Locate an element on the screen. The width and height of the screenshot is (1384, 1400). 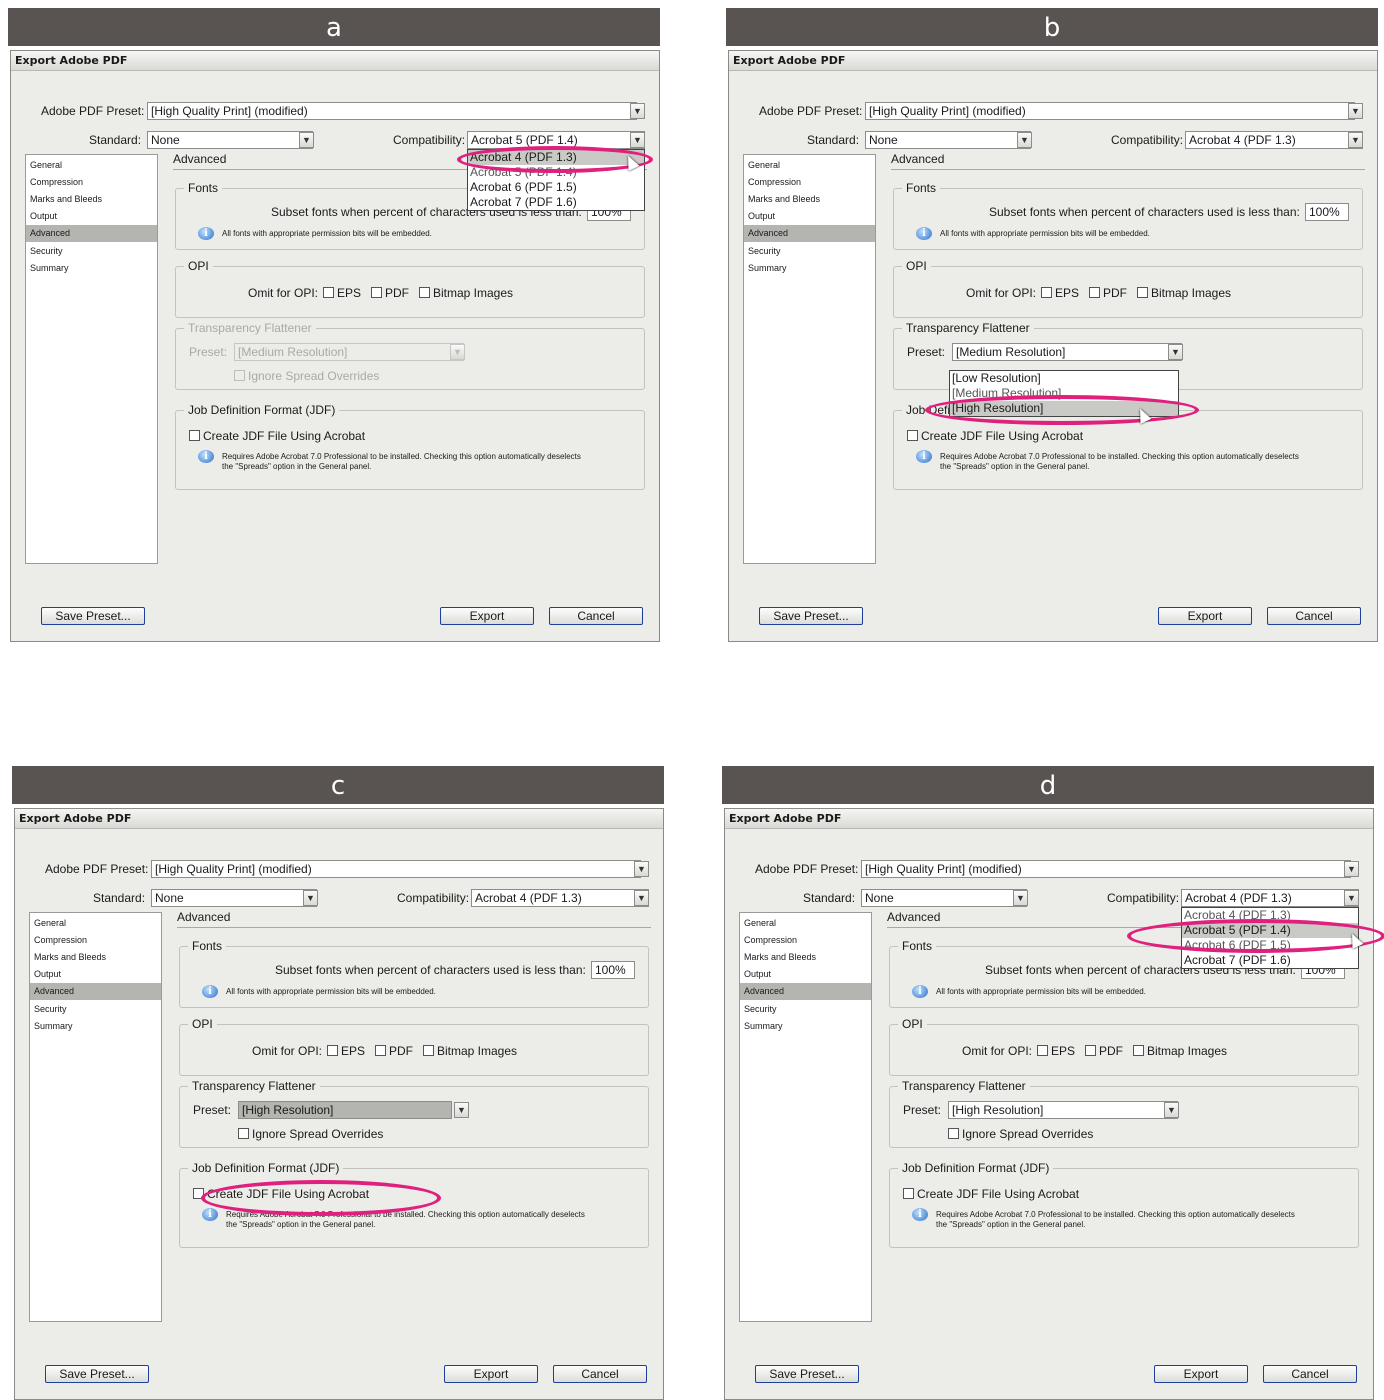
create-jdf-label: Create JDF File Using Acrobat is located at coordinates (998, 1194).